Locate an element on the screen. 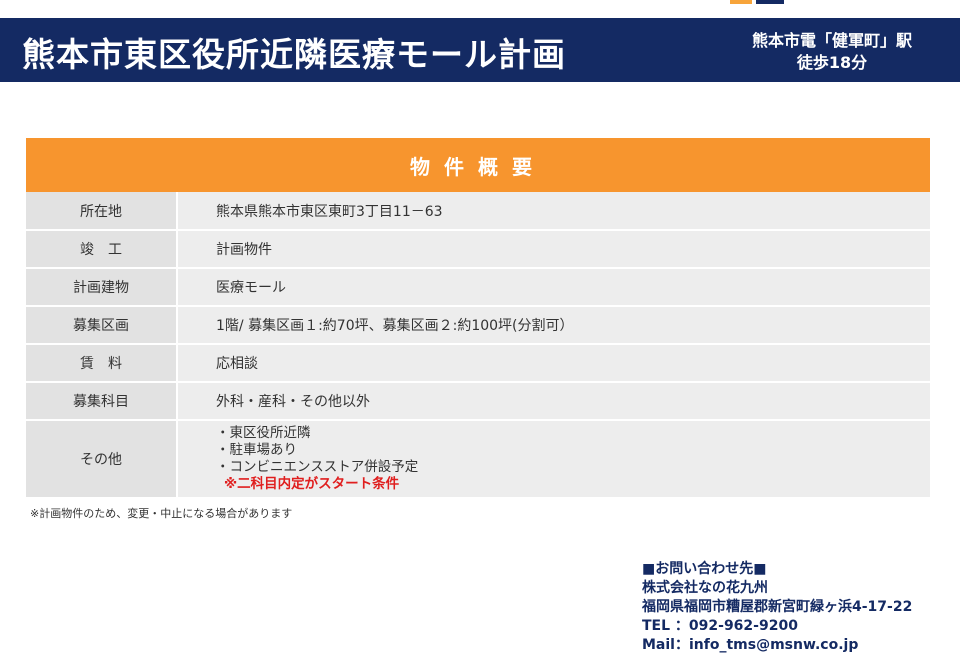 This screenshot has width=960, height=655. row-value: 外科・産科・その他以外 is located at coordinates (553, 401).